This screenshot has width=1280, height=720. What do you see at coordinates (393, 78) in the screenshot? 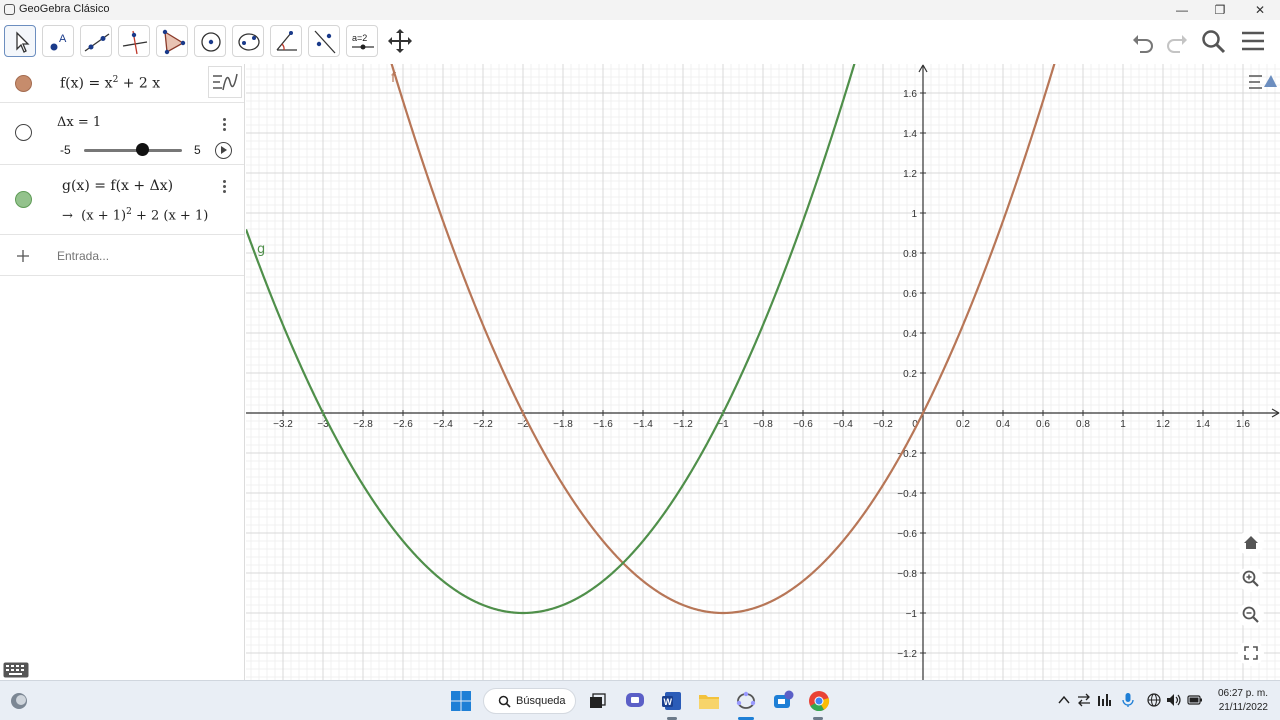
I see `f-curve-label: f` at bounding box center [393, 78].